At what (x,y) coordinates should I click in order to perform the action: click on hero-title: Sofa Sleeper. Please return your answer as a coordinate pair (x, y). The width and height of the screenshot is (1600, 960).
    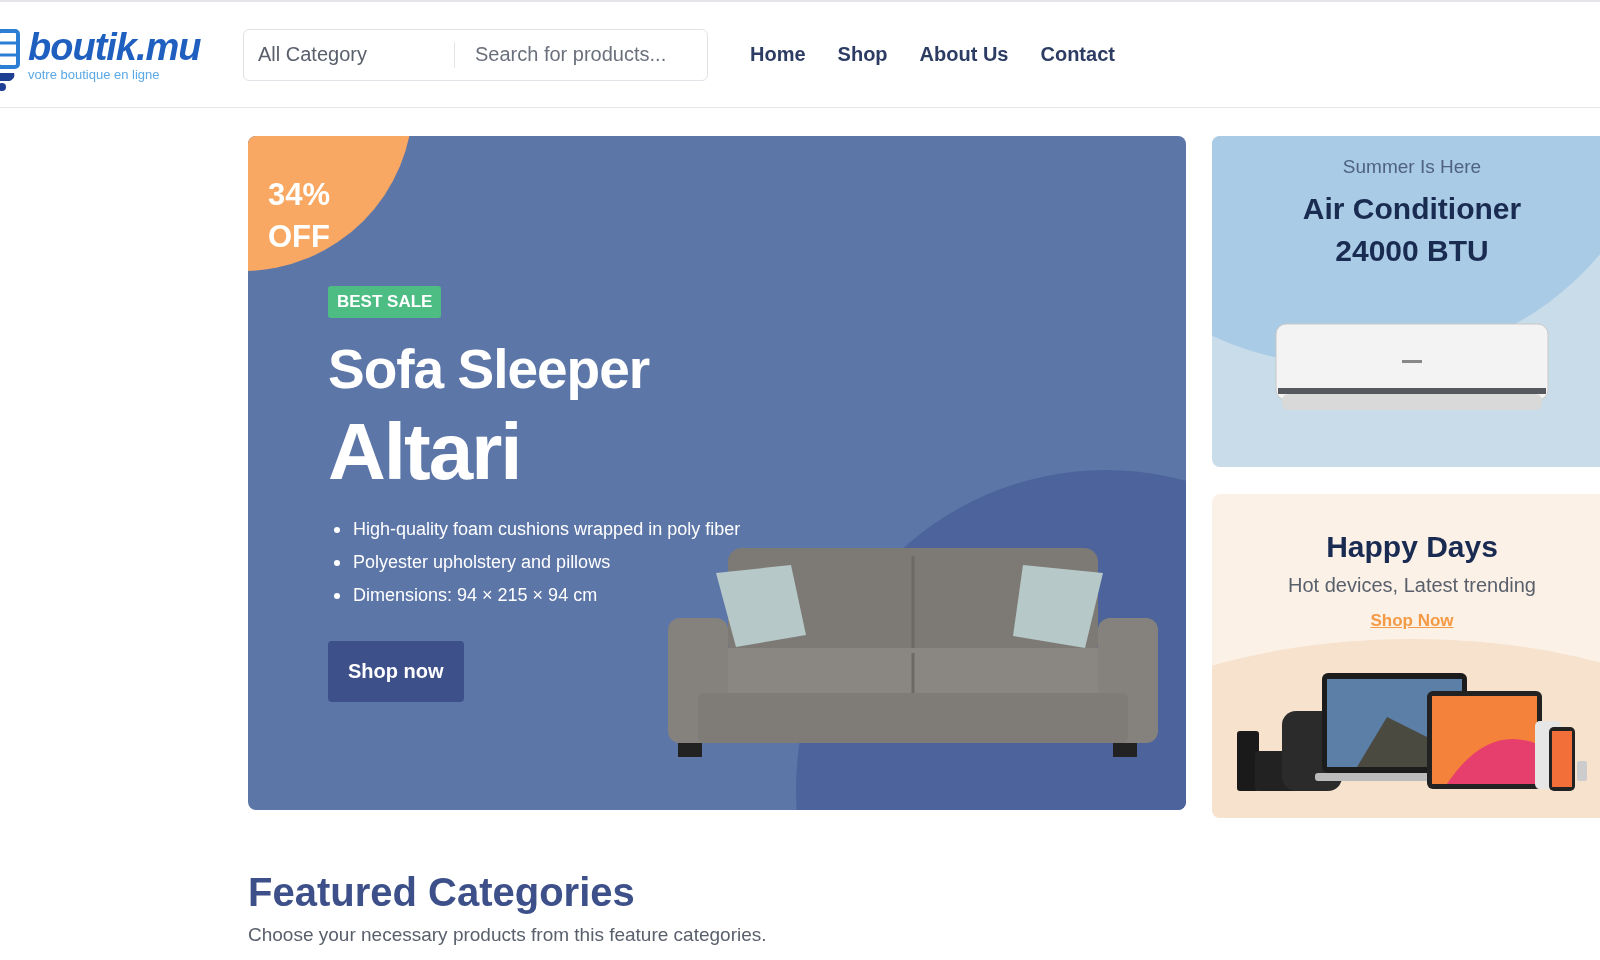
    Looking at the image, I should click on (489, 369).